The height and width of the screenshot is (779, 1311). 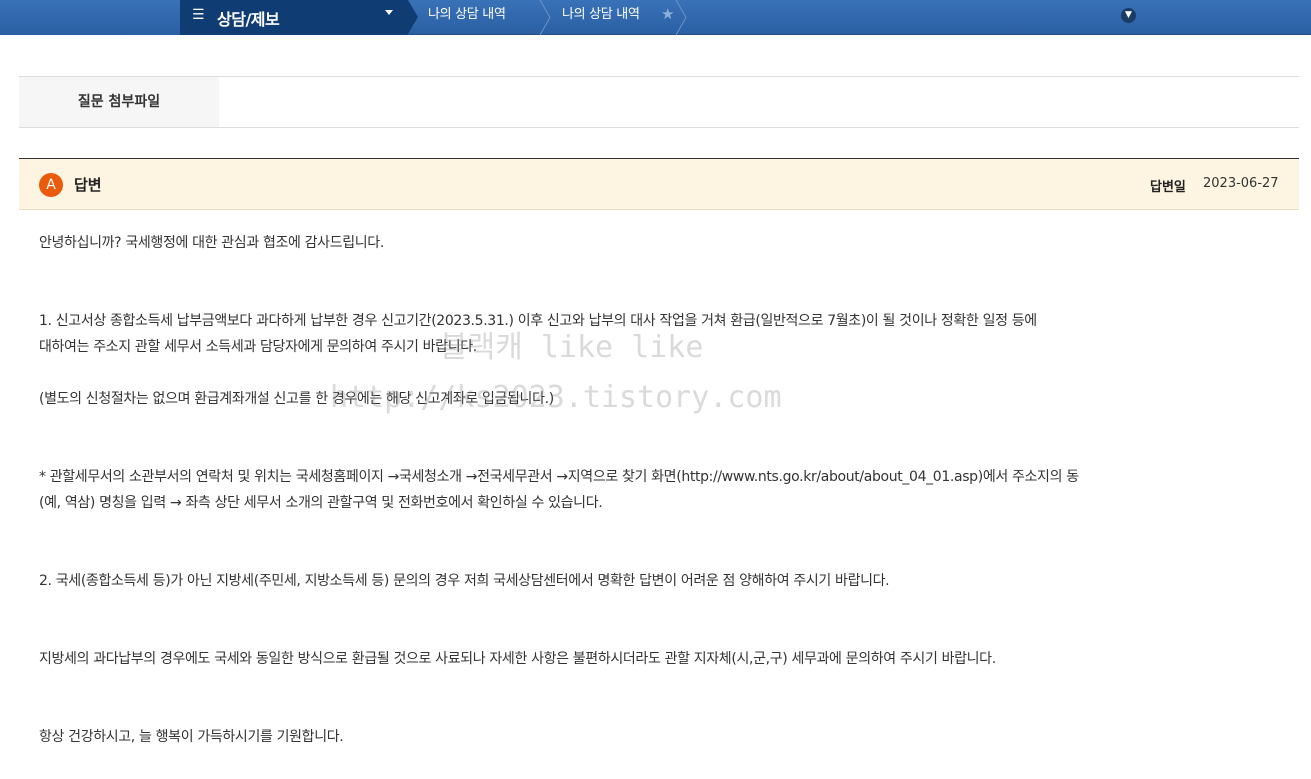 I want to click on top-navigation-bar: ☰ 상담/제보 나의 상담 내역 나의 상담 내역 ★ ▼, so click(x=655, y=17).